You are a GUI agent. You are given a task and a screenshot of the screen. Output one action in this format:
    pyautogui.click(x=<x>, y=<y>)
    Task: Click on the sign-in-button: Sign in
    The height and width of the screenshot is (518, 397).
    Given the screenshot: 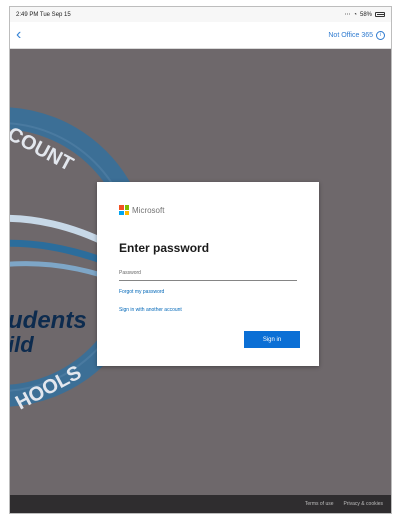 What is the action you would take?
    pyautogui.click(x=272, y=339)
    